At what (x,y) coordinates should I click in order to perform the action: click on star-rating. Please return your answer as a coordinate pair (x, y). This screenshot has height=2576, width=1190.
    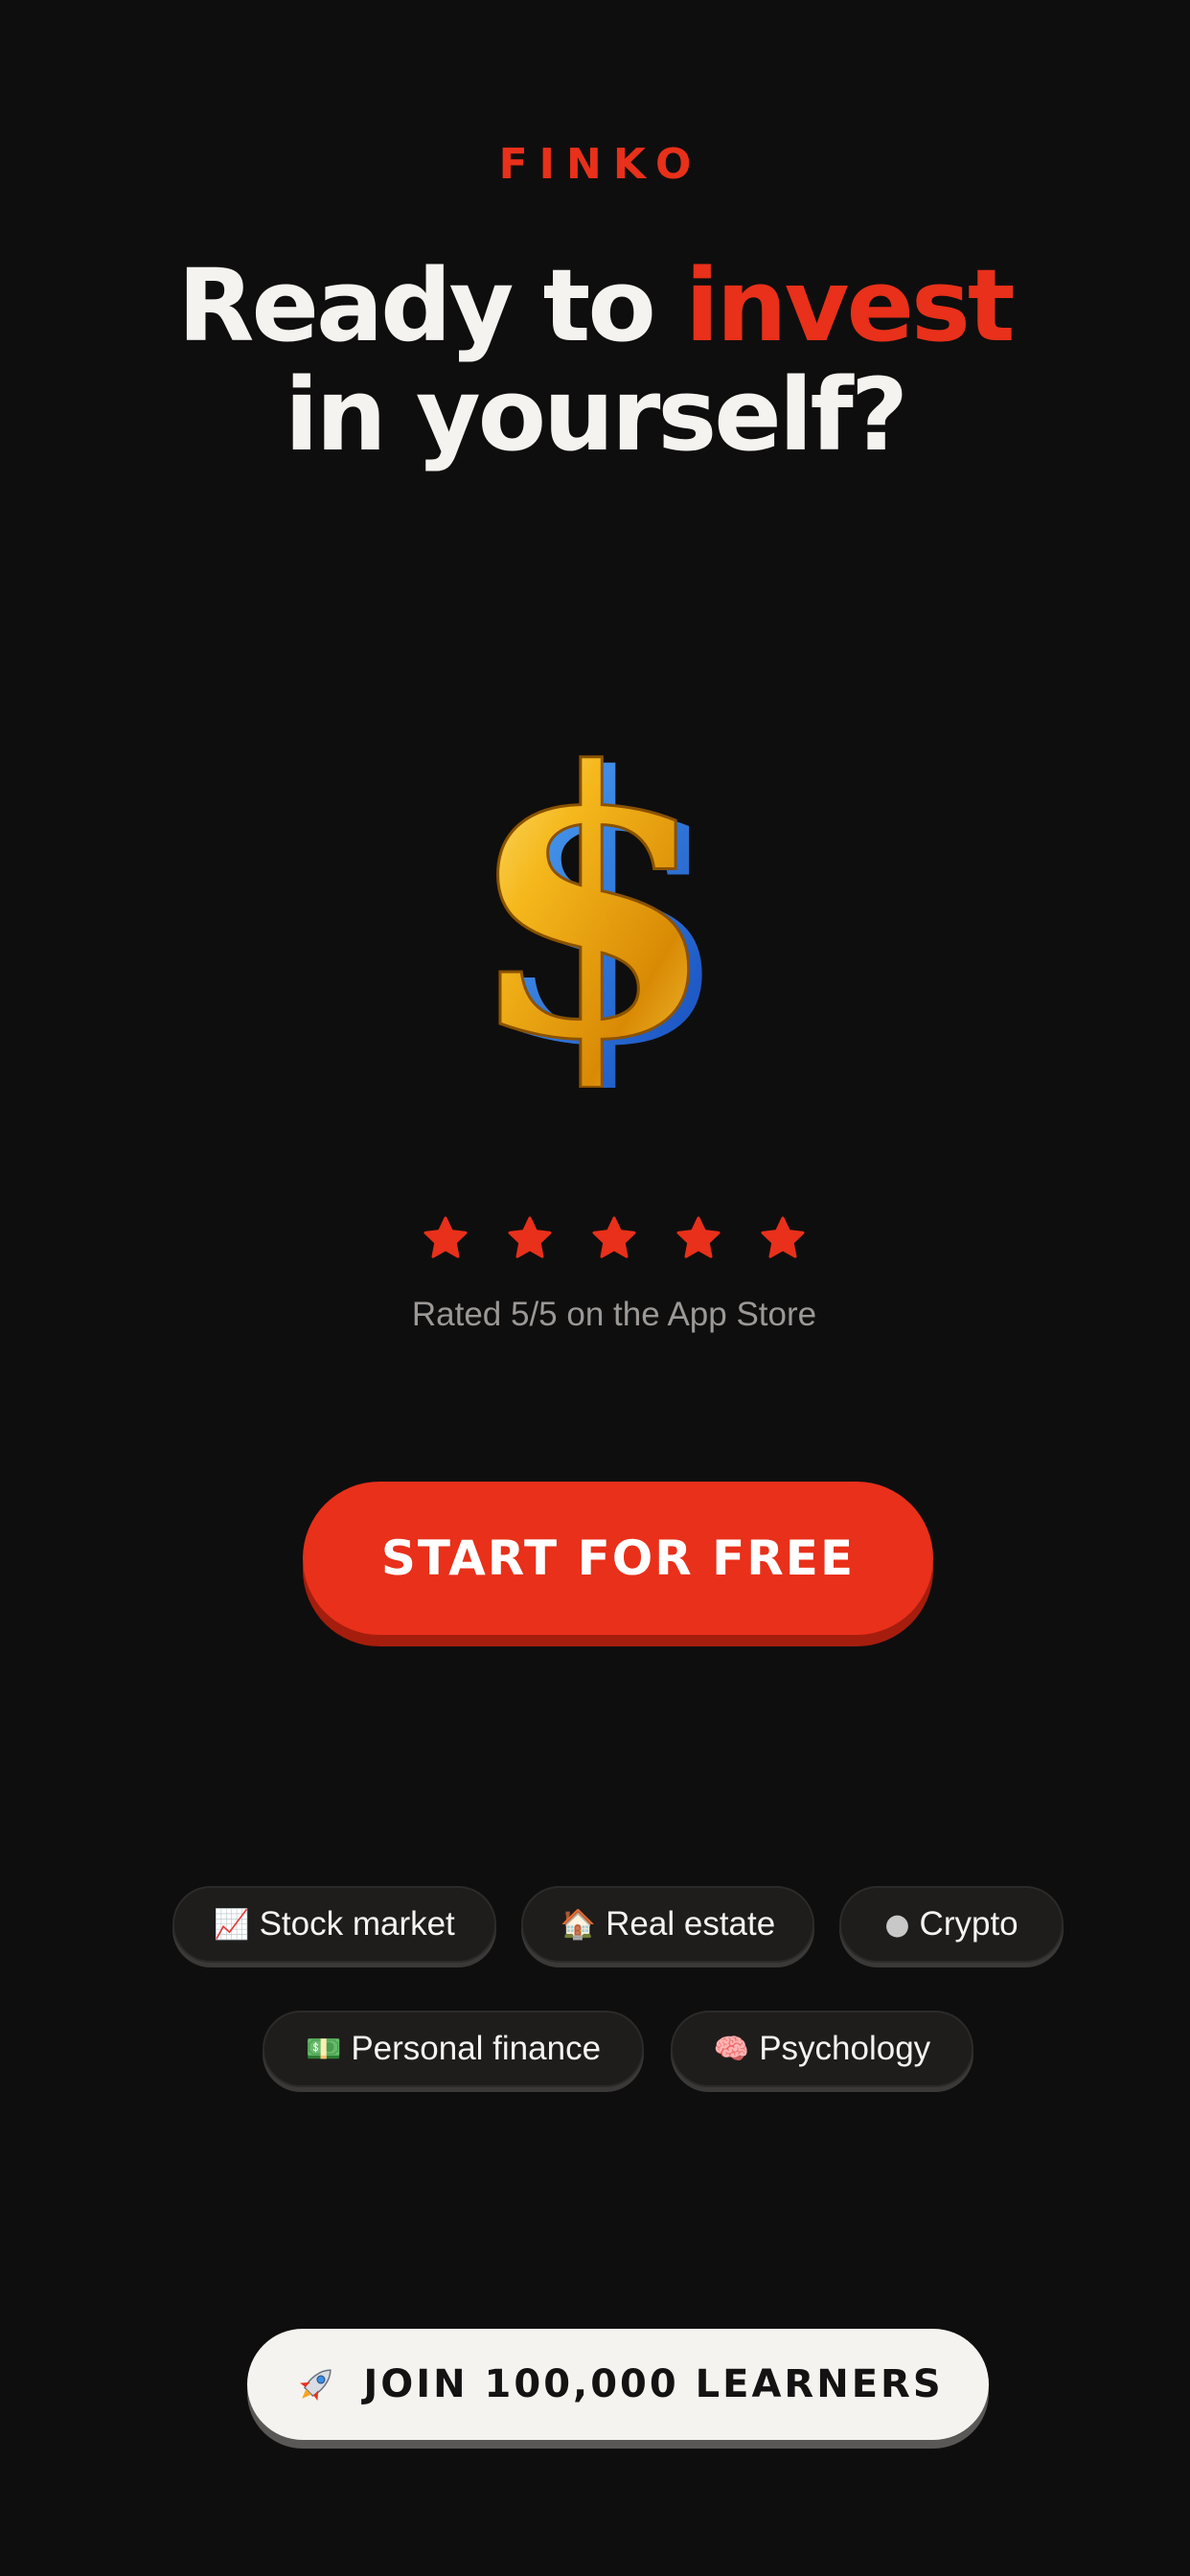
    Looking at the image, I should click on (595, 1238).